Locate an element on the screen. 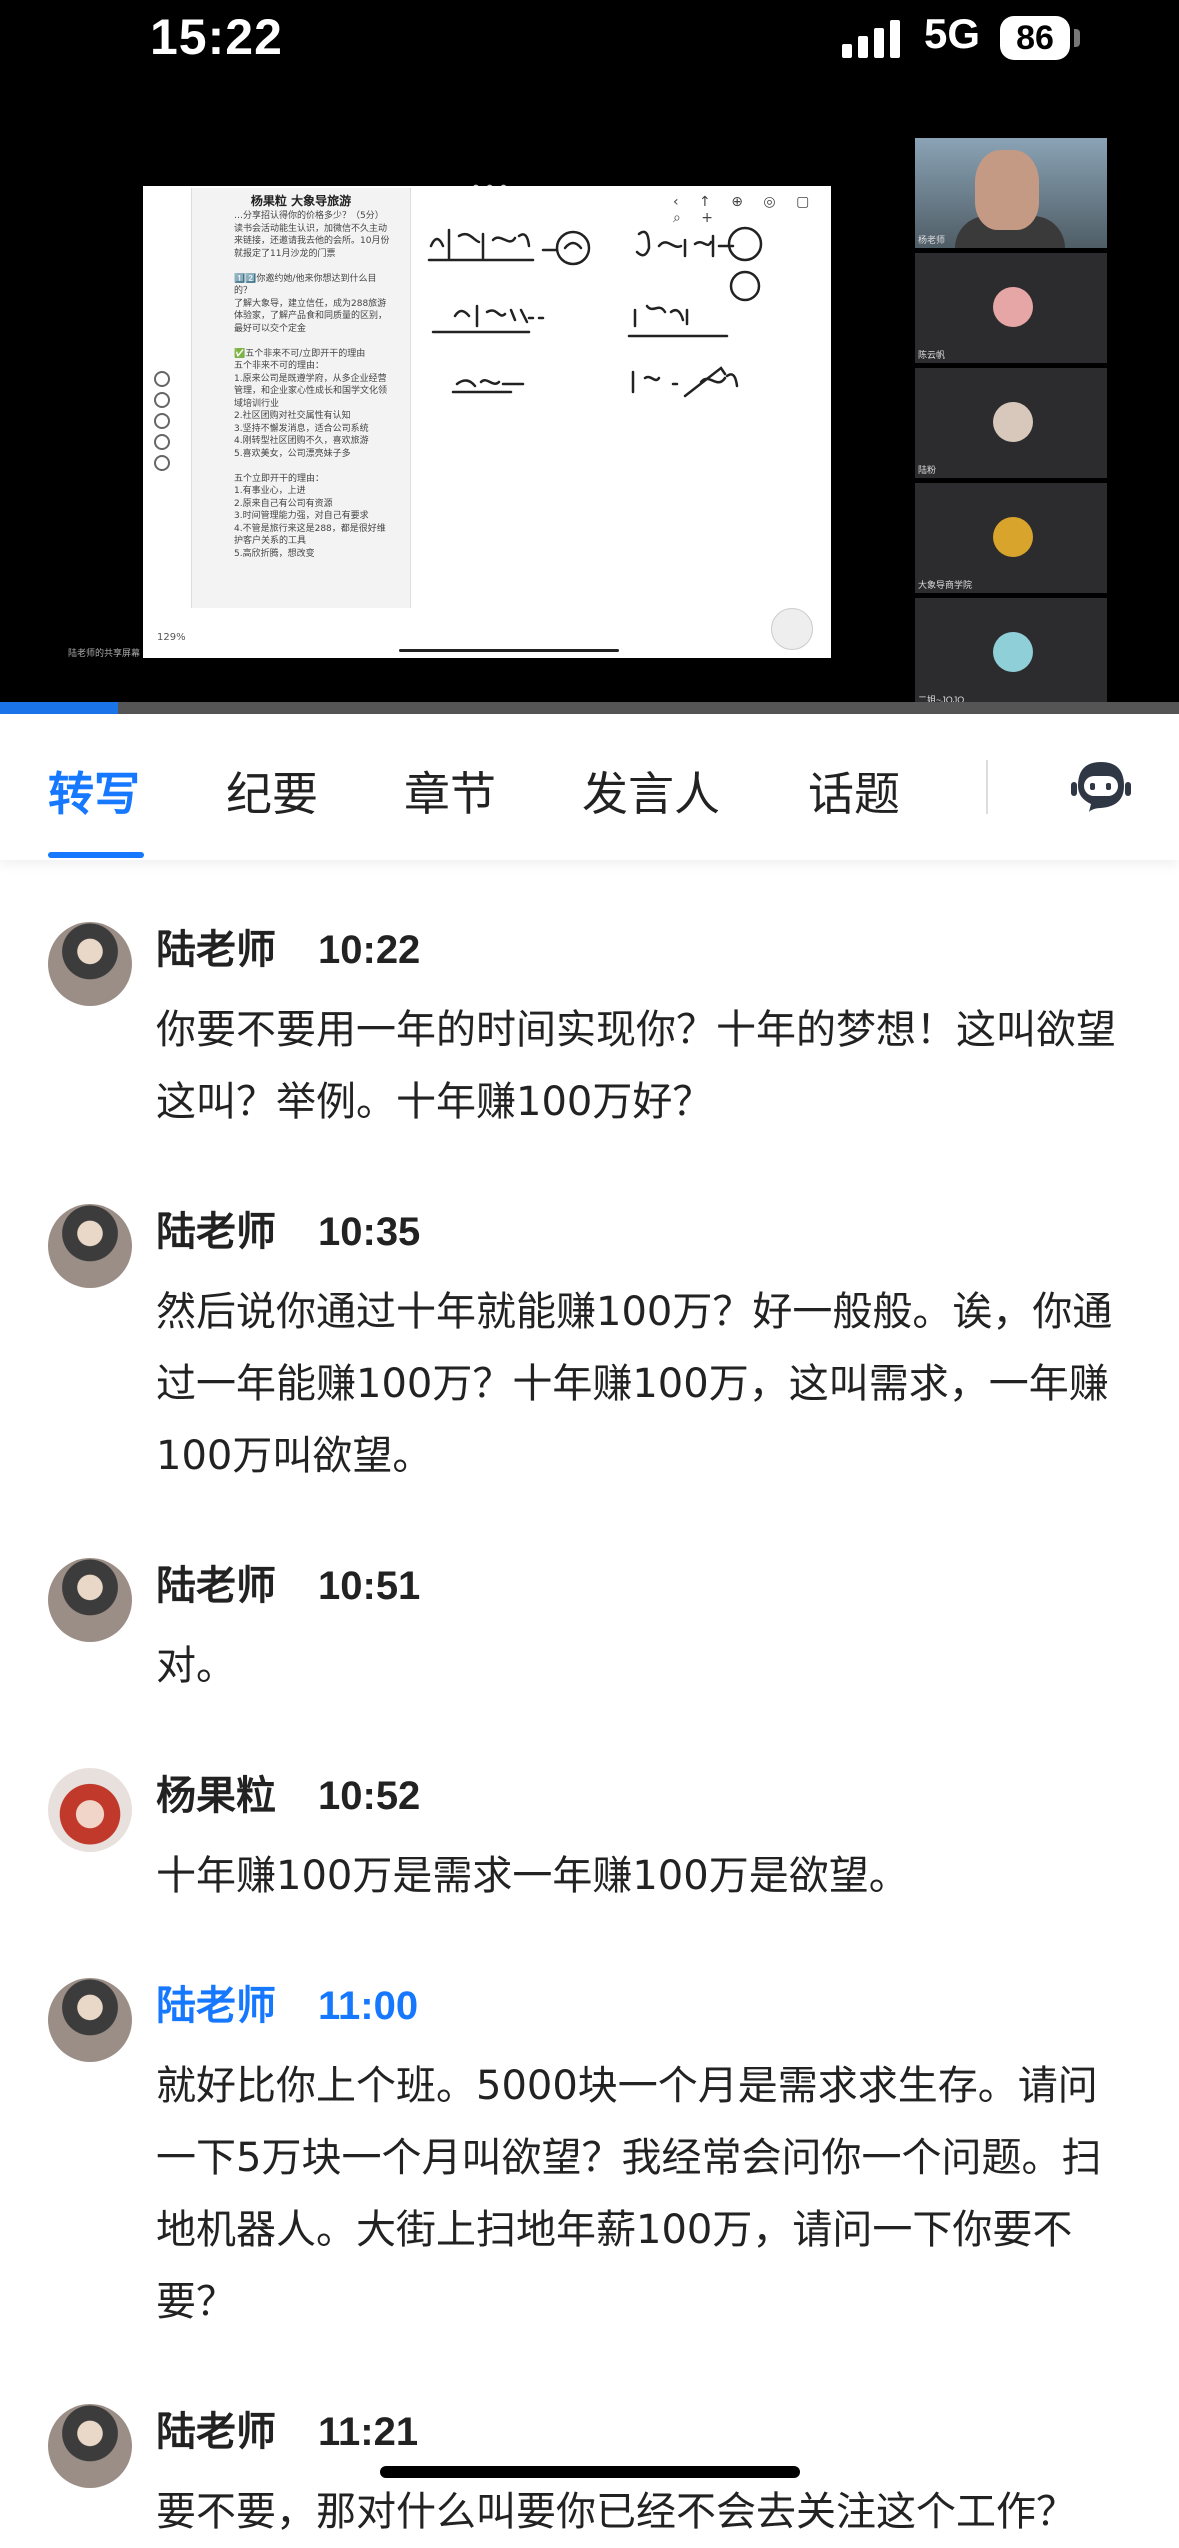 This screenshot has height=2548, width=1179. timestamp: 10:51 is located at coordinates (369, 1586).